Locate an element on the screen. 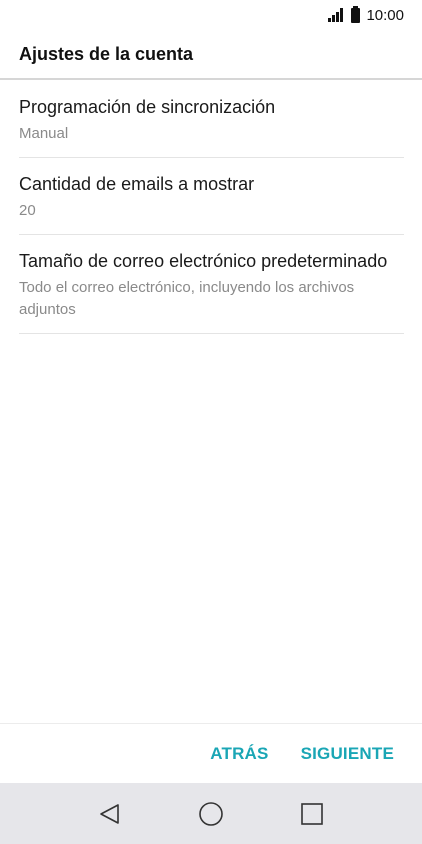 This screenshot has height=844, width=422. setting-title: Cantidad de emails a mostrar is located at coordinates (137, 184).